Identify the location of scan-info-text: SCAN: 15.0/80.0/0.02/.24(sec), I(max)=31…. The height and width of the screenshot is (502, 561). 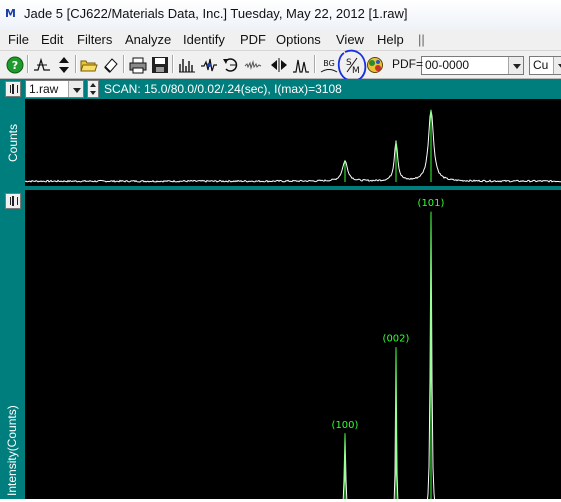
(223, 89).